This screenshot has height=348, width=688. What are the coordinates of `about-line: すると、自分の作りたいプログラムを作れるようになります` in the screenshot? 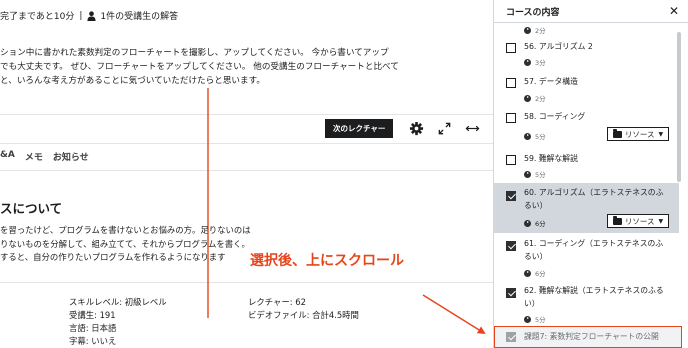 It's located at (113, 257).